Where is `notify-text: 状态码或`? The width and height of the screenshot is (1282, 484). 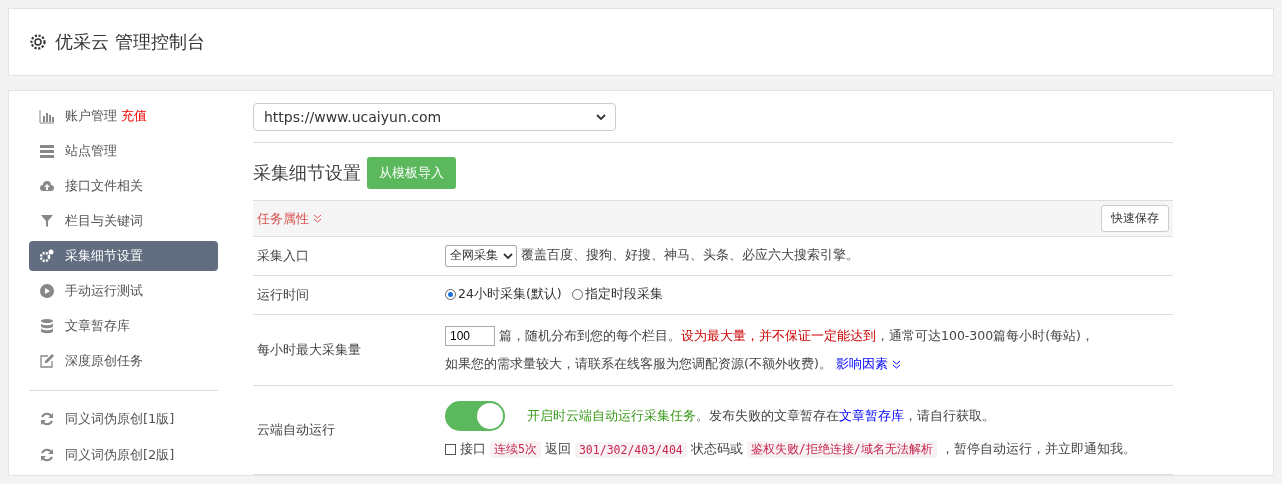 notify-text: 状态码或 is located at coordinates (716, 450).